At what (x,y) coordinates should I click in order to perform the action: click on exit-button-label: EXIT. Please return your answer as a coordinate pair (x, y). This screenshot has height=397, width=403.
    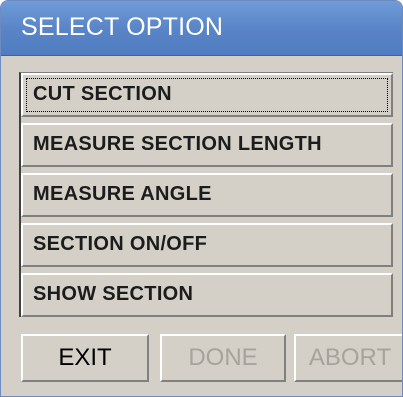
    Looking at the image, I should click on (85, 357).